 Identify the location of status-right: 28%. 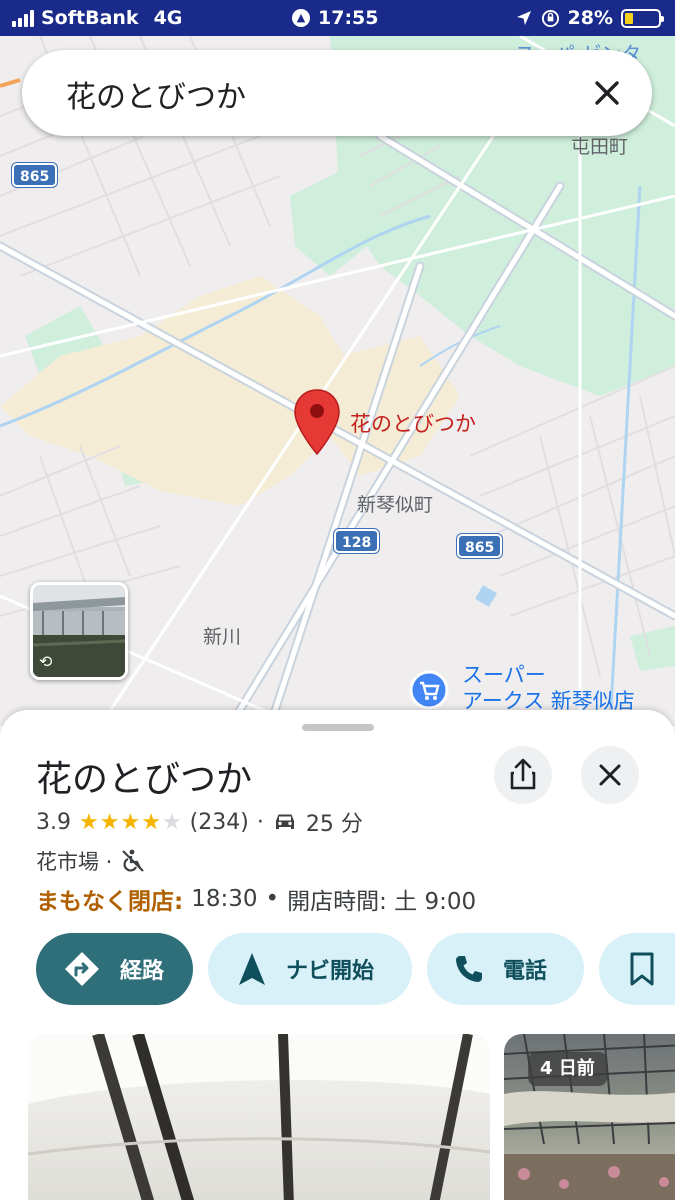
(589, 18).